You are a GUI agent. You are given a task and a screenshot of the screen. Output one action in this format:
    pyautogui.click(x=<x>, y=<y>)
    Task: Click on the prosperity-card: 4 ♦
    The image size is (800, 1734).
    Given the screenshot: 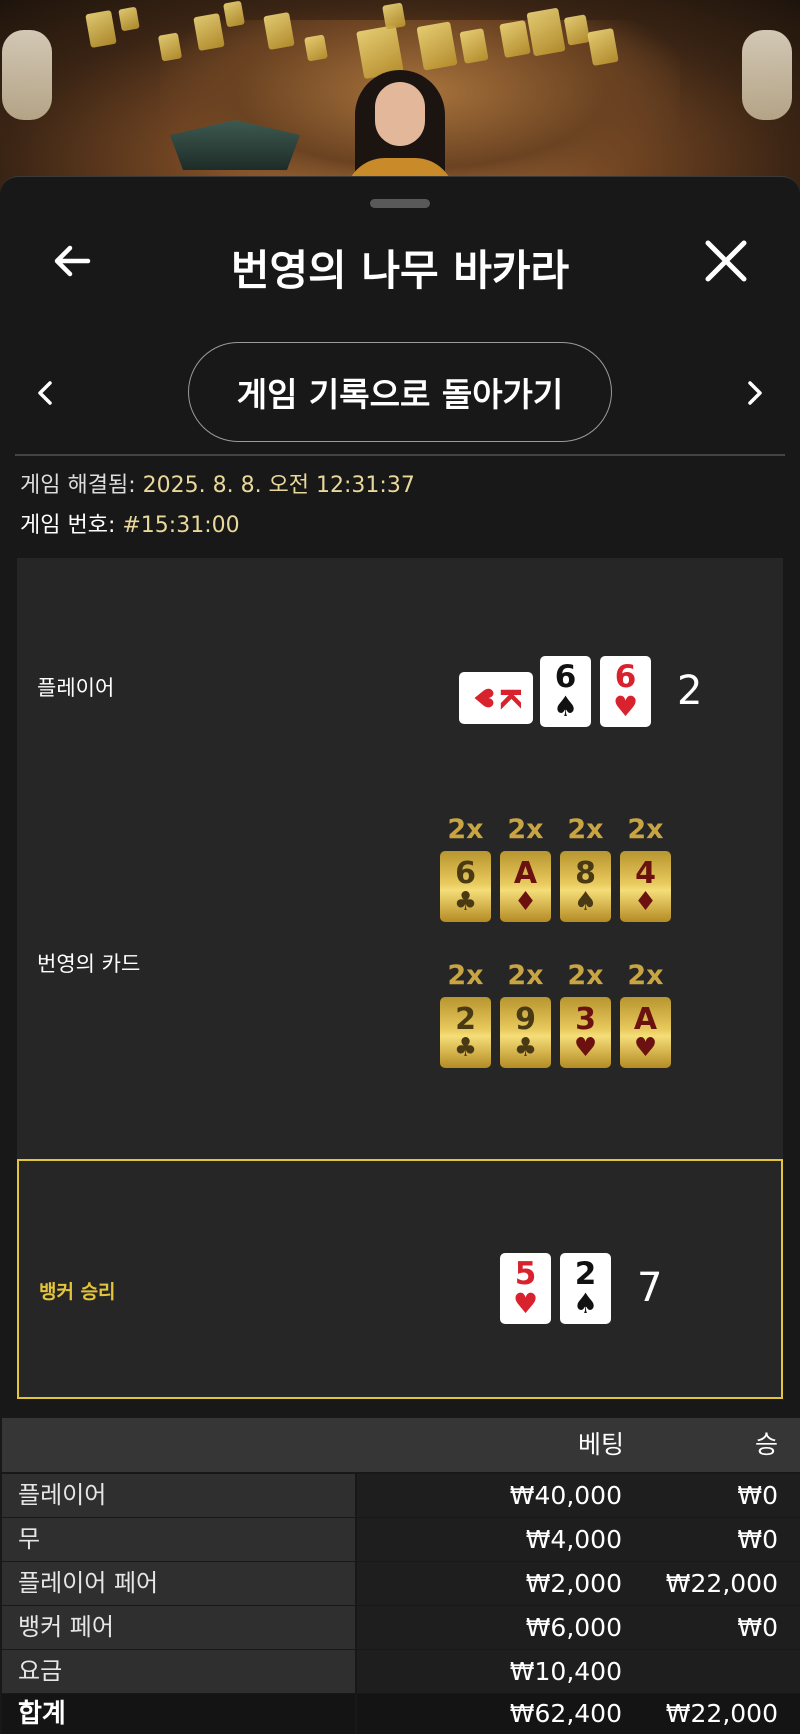 What is the action you would take?
    pyautogui.click(x=645, y=886)
    